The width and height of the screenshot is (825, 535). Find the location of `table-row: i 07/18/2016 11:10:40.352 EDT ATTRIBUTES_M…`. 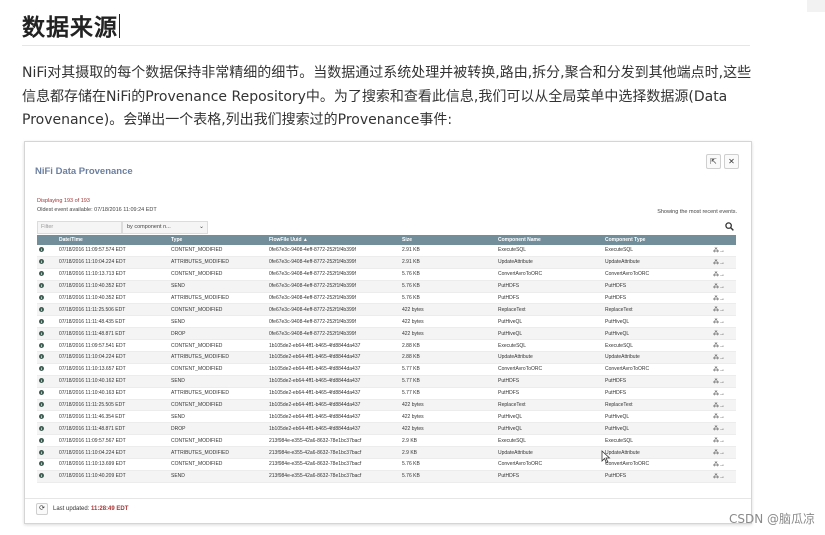

table-row: i 07/18/2016 11:10:40.352 EDT ATTRIBUTES_M… is located at coordinates (386, 298).